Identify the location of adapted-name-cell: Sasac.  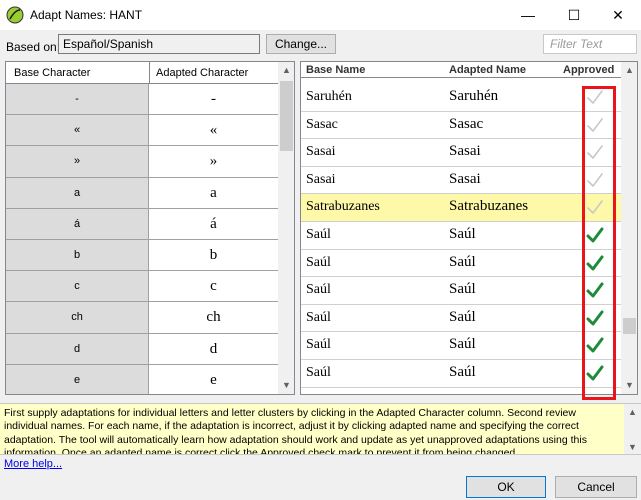
(466, 124).